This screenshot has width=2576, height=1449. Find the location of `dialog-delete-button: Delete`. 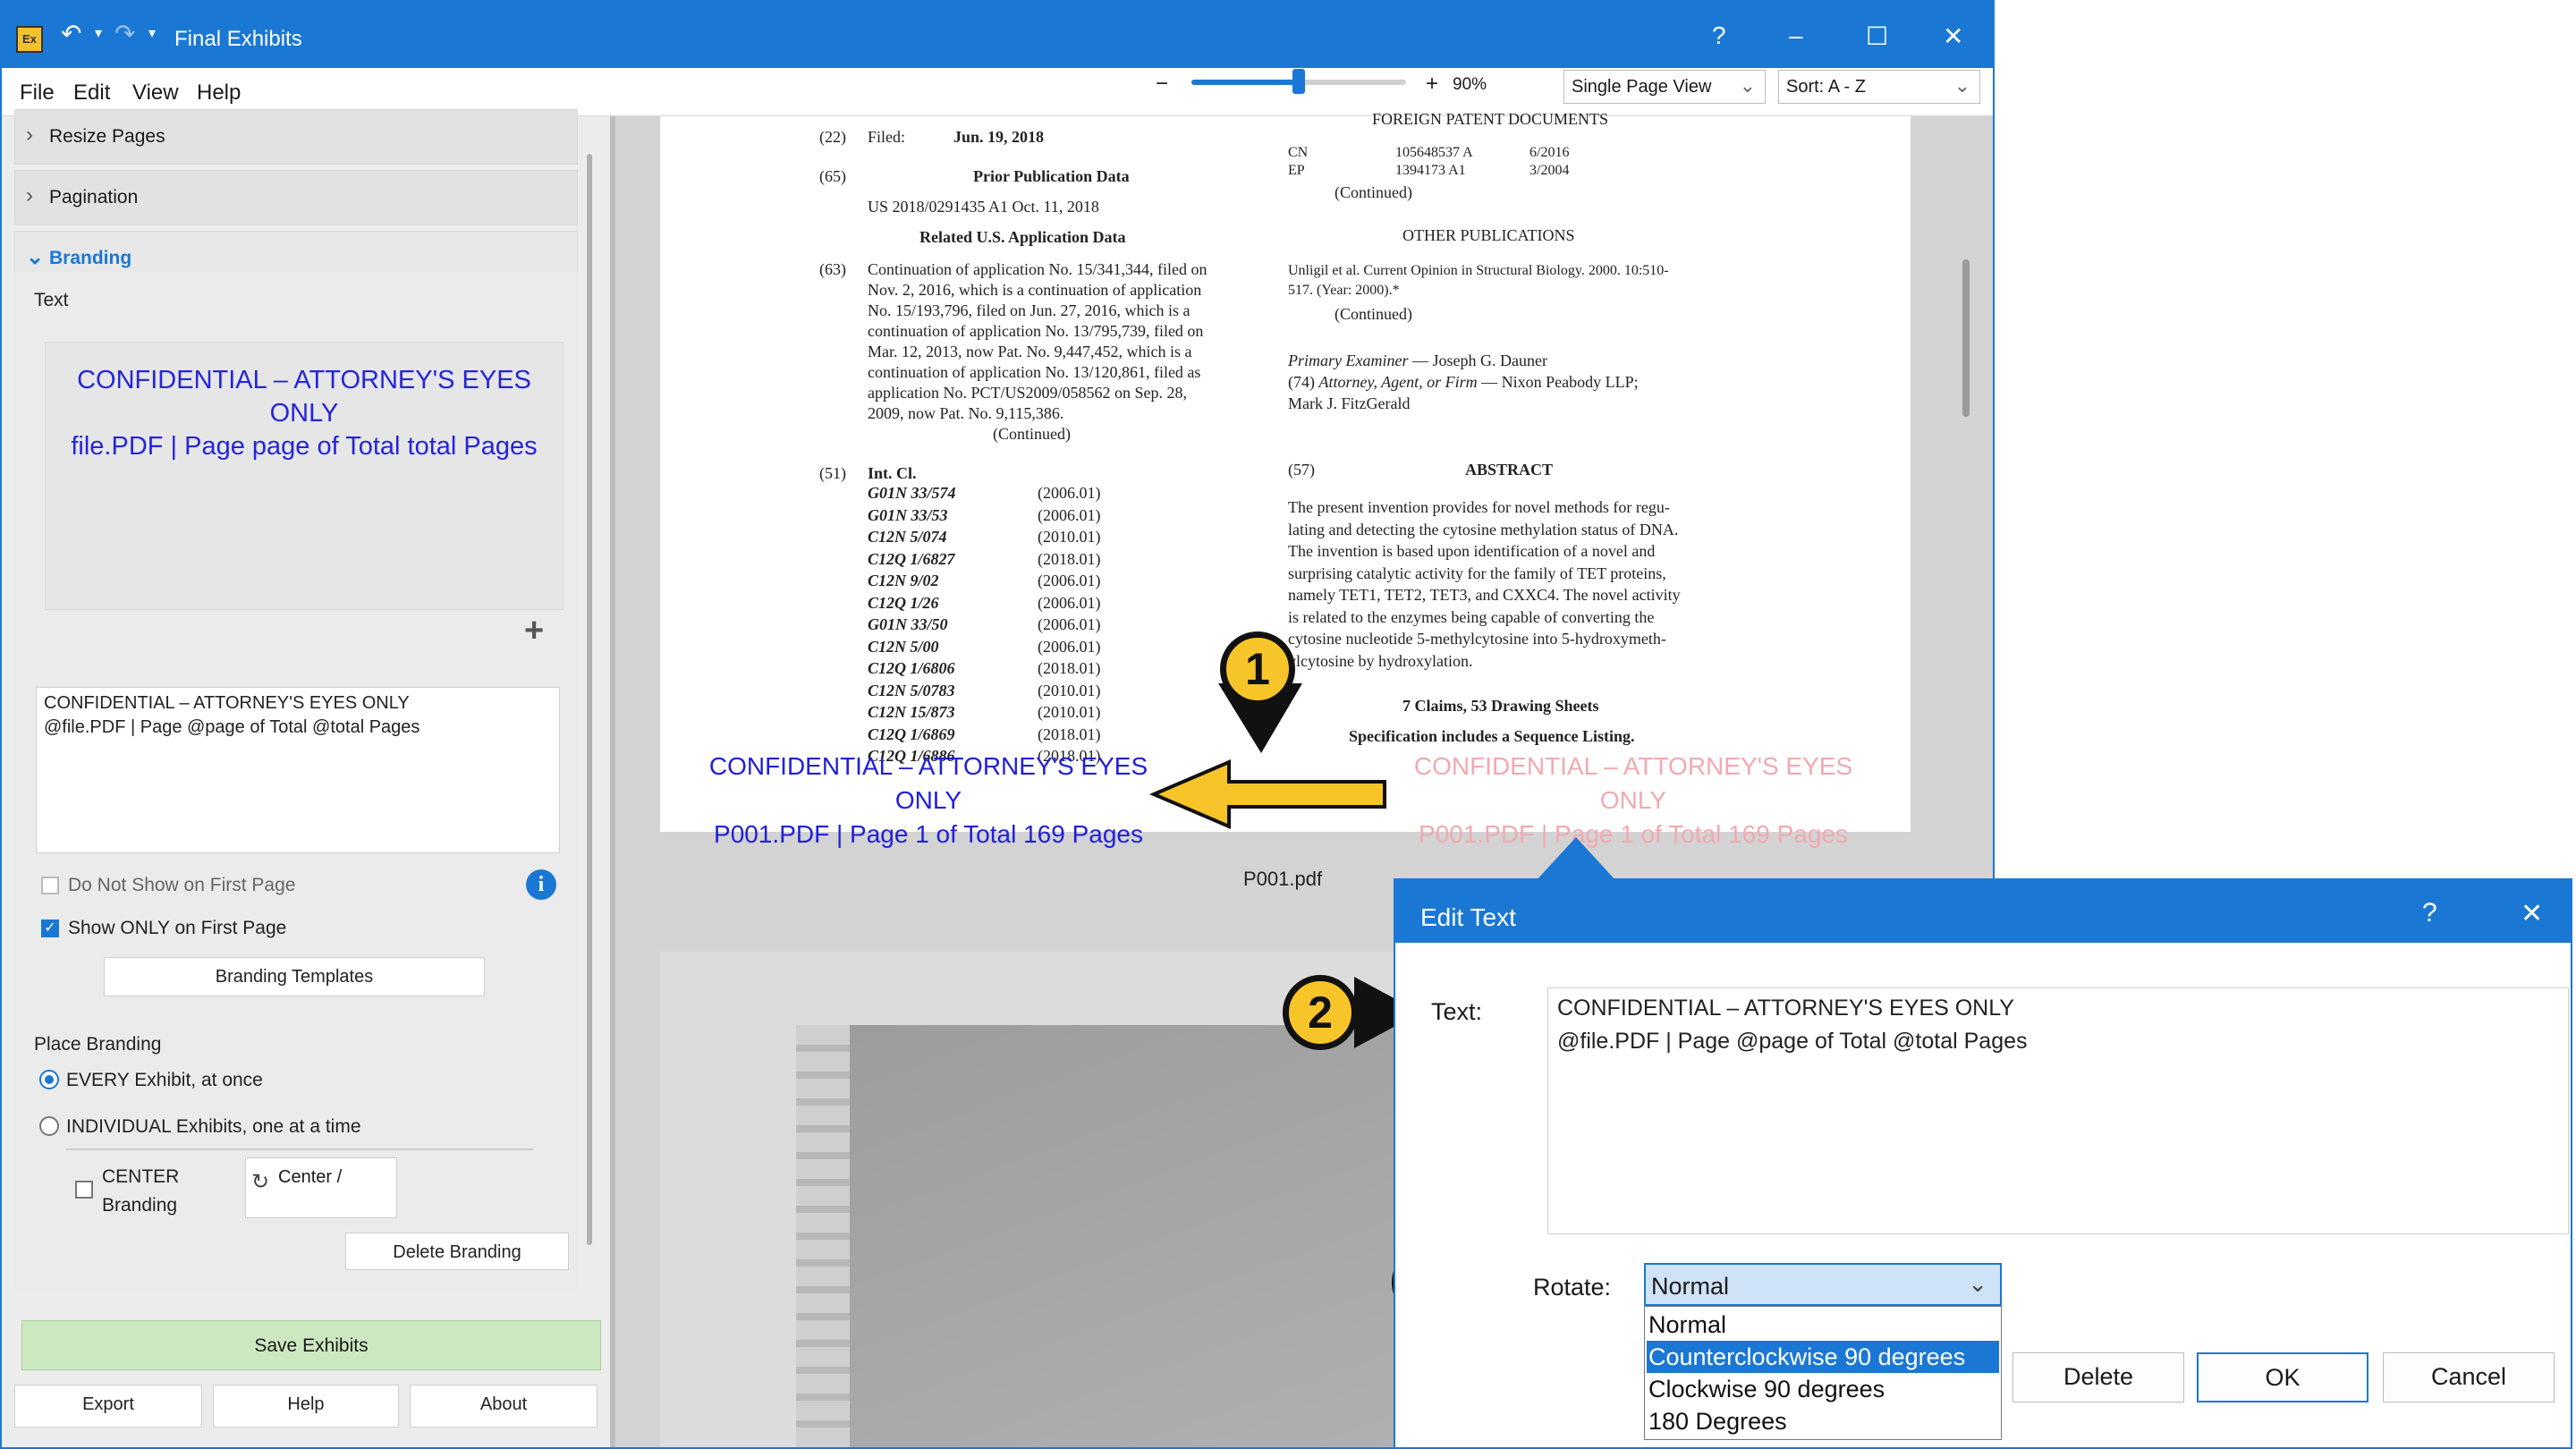

dialog-delete-button: Delete is located at coordinates (2098, 1377).